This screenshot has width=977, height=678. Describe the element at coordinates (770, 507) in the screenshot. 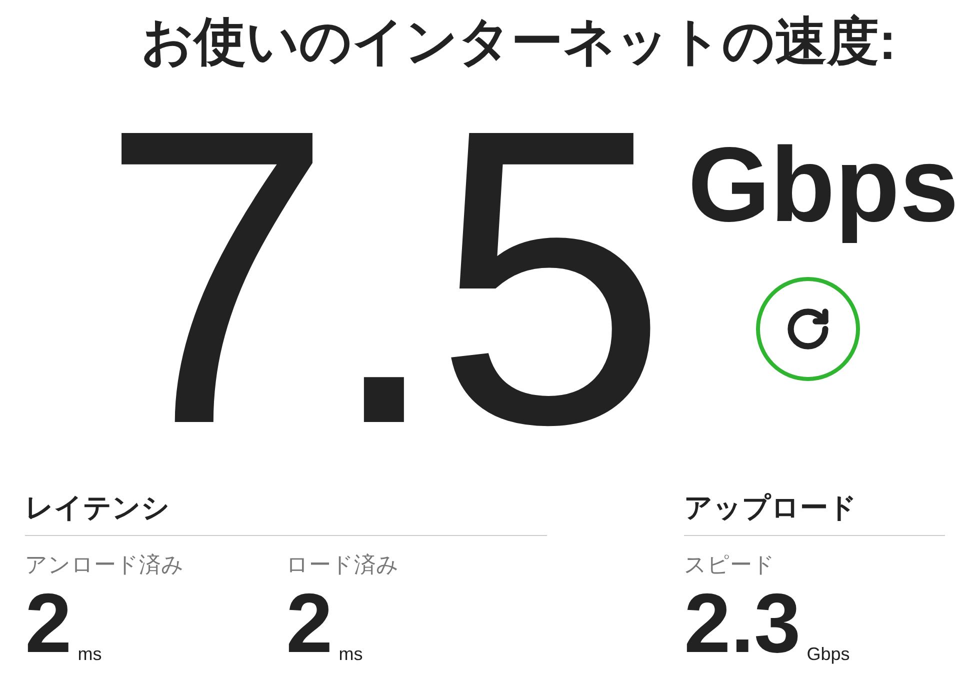

I see `section-heading: アップロード` at that location.